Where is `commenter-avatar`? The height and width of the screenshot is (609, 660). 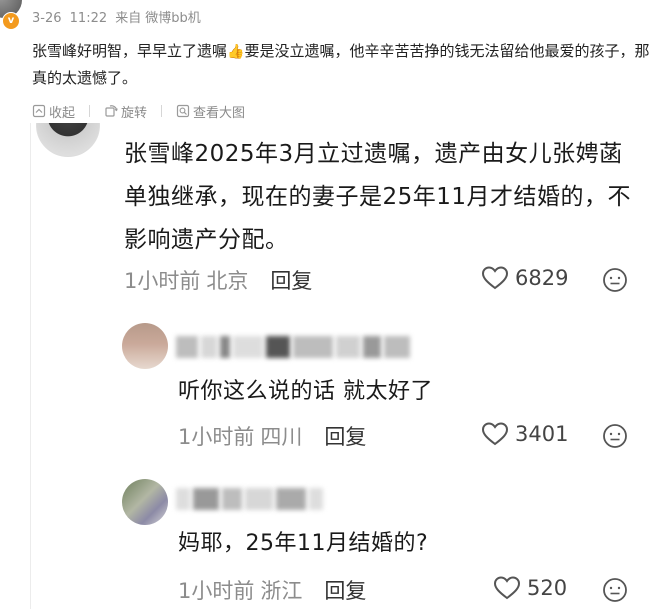
commenter-avatar is located at coordinates (68, 140).